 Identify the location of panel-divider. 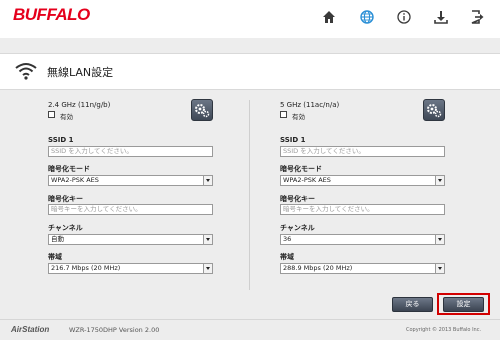
(249, 195).